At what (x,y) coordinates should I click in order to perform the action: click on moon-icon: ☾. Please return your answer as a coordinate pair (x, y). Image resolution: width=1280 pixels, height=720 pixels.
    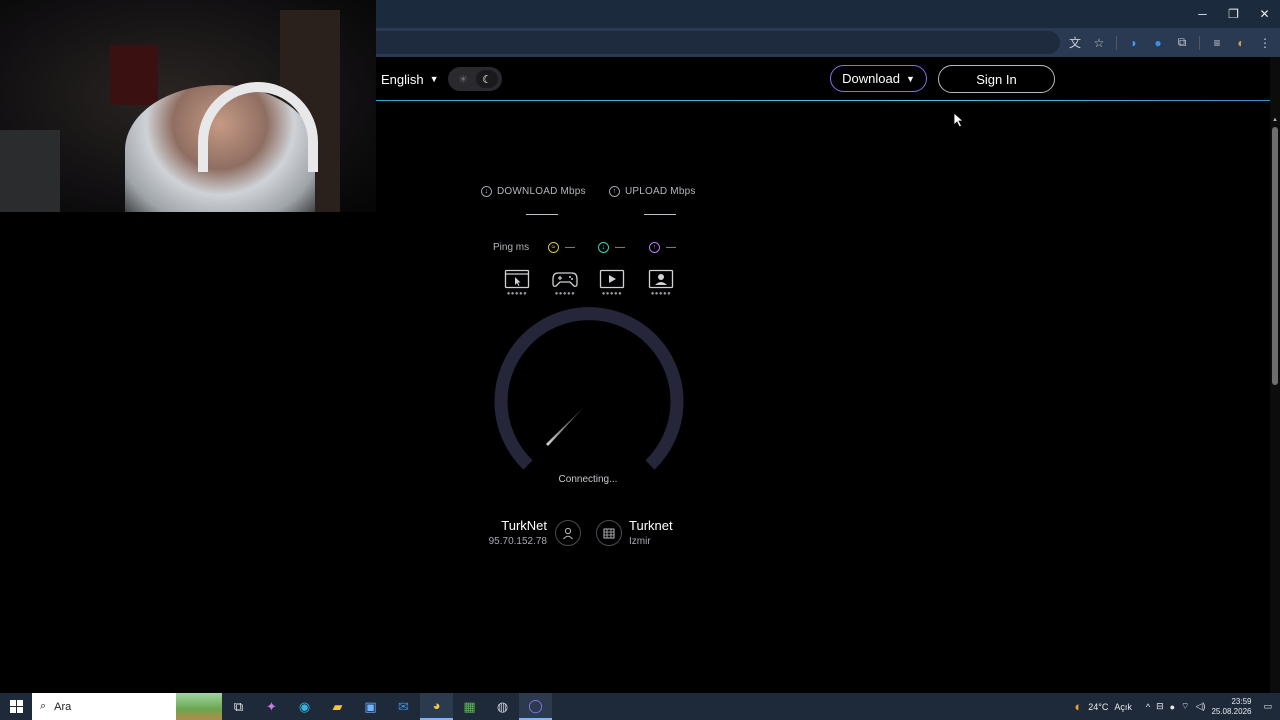
    Looking at the image, I should click on (487, 79).